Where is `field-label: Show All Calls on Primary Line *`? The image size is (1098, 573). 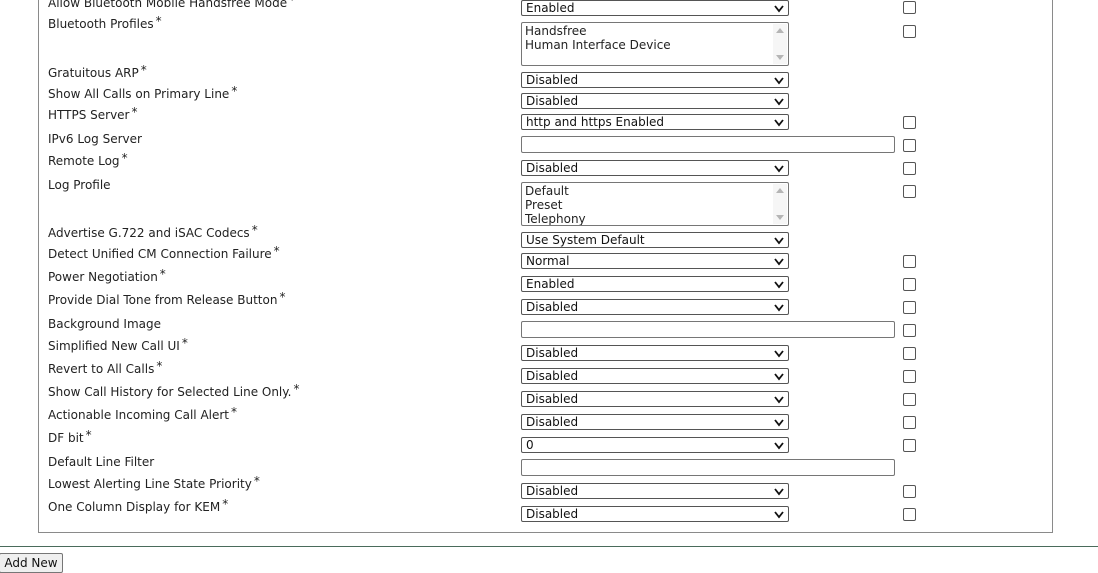 field-label: Show All Calls on Primary Line * is located at coordinates (142, 92).